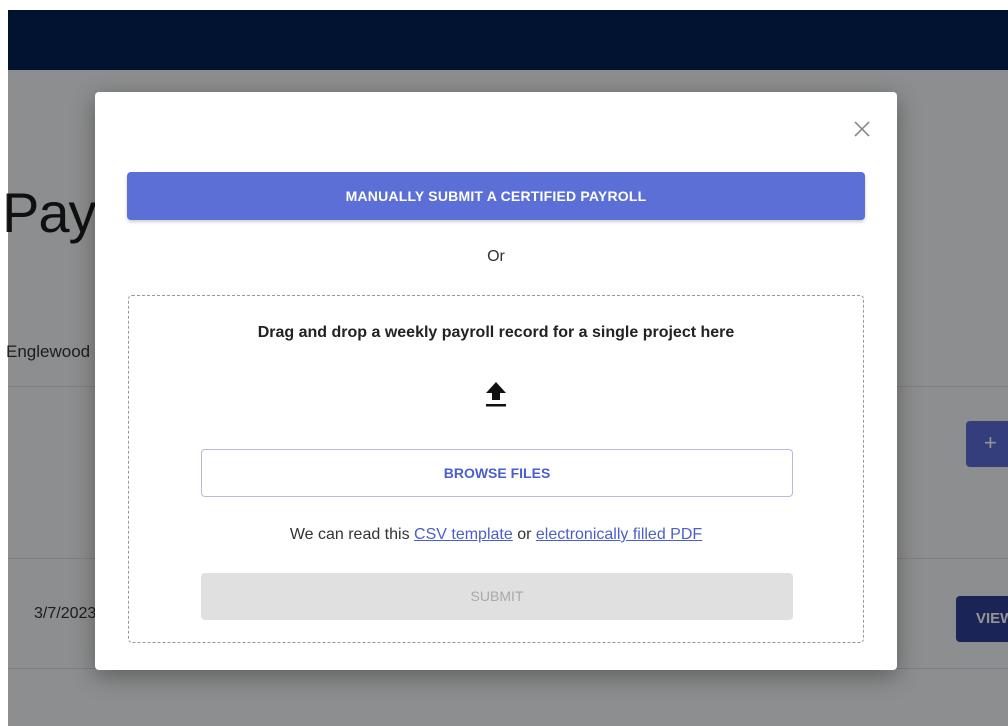 Image resolution: width=1008 pixels, height=726 pixels. What do you see at coordinates (619, 534) in the screenshot?
I see `electronic-pdf-link: electronically filled PDF` at bounding box center [619, 534].